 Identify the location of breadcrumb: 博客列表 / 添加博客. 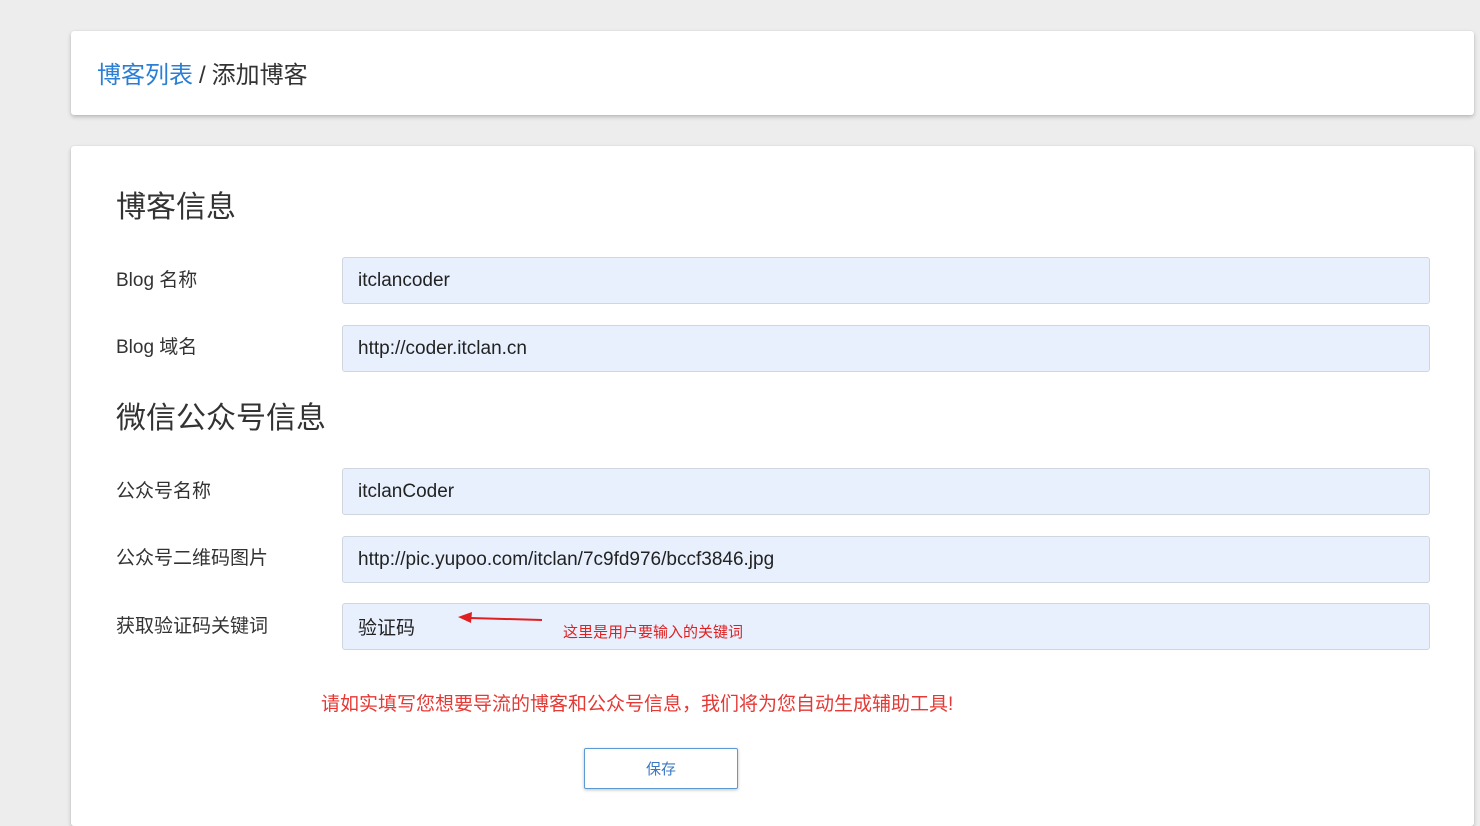
(202, 76).